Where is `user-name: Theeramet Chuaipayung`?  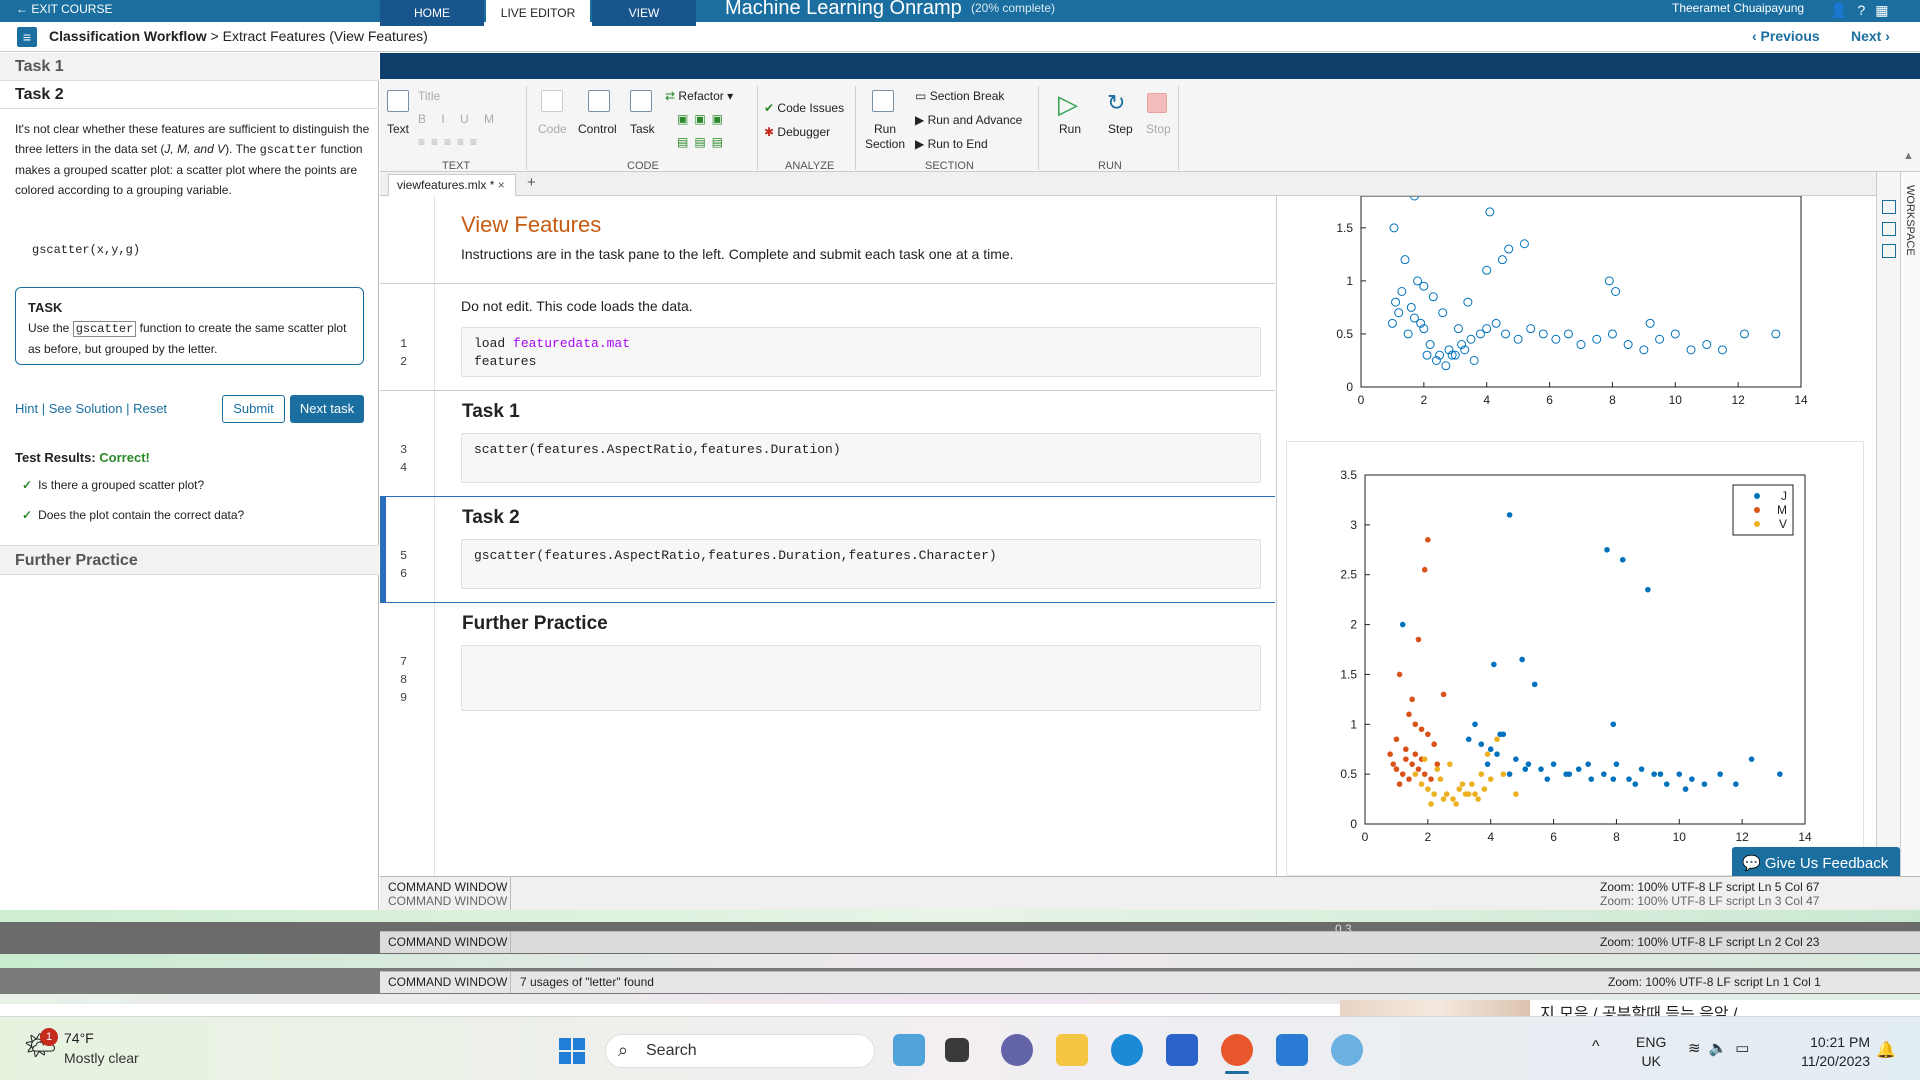 user-name: Theeramet Chuaipayung is located at coordinates (1738, 8).